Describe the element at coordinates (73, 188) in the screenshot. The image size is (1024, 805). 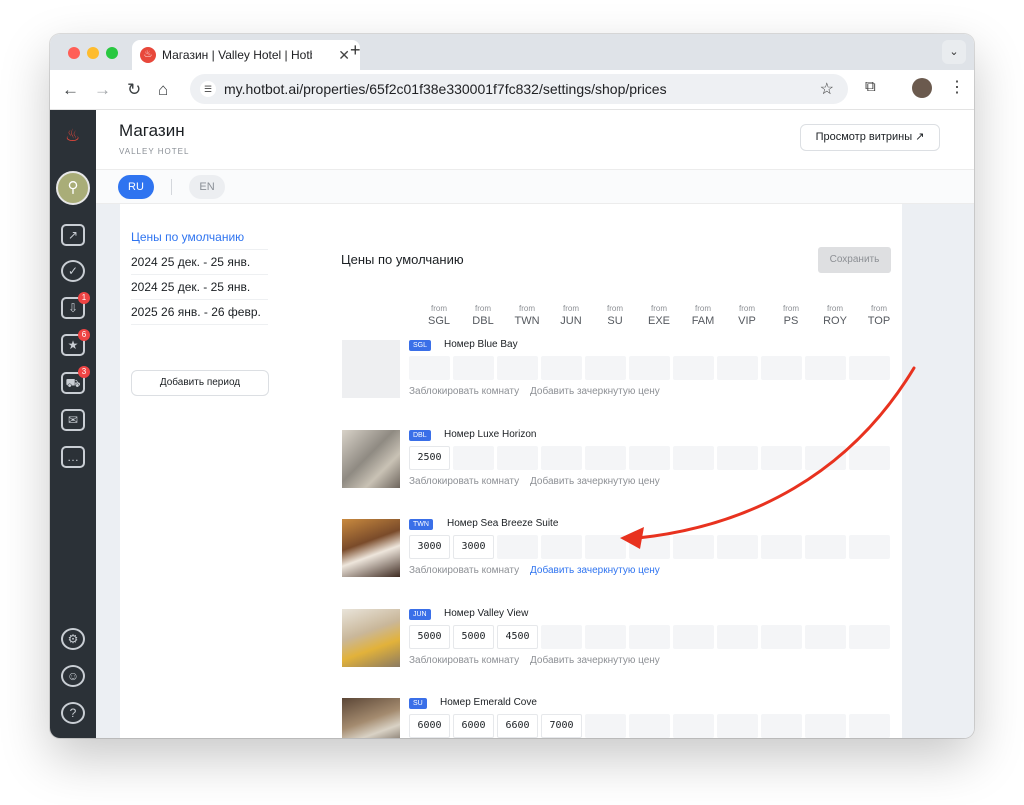
I see `property-avatar: ⚲` at that location.